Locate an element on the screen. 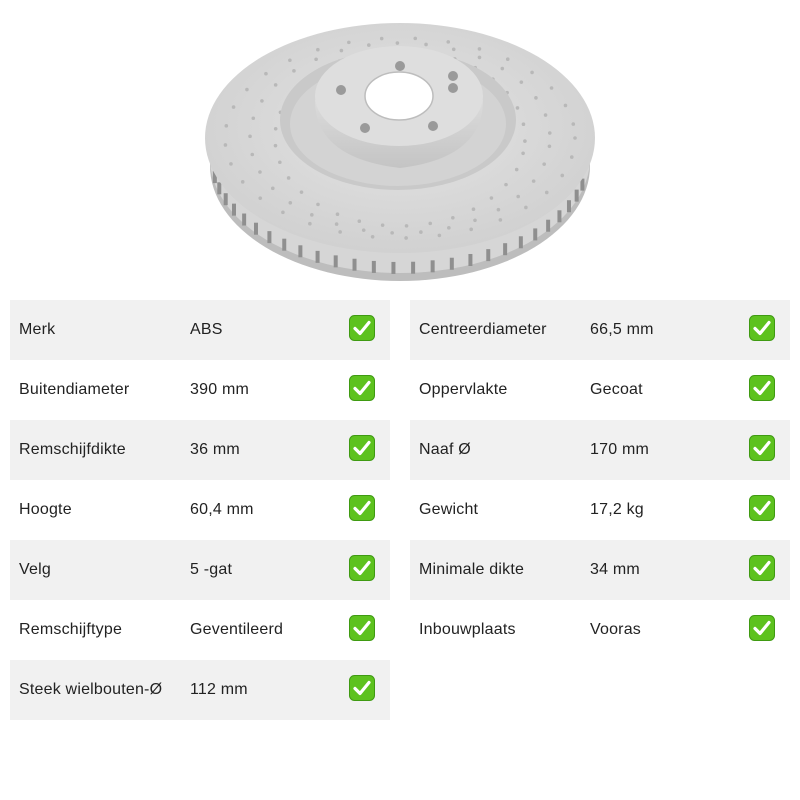 This screenshot has width=800, height=800. spec-value: 60,4 mm is located at coordinates (222, 509).